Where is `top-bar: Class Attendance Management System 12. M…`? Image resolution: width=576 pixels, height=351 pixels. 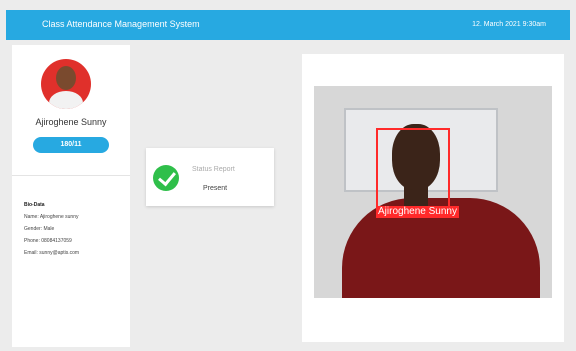 top-bar: Class Attendance Management System 12. M… is located at coordinates (288, 25).